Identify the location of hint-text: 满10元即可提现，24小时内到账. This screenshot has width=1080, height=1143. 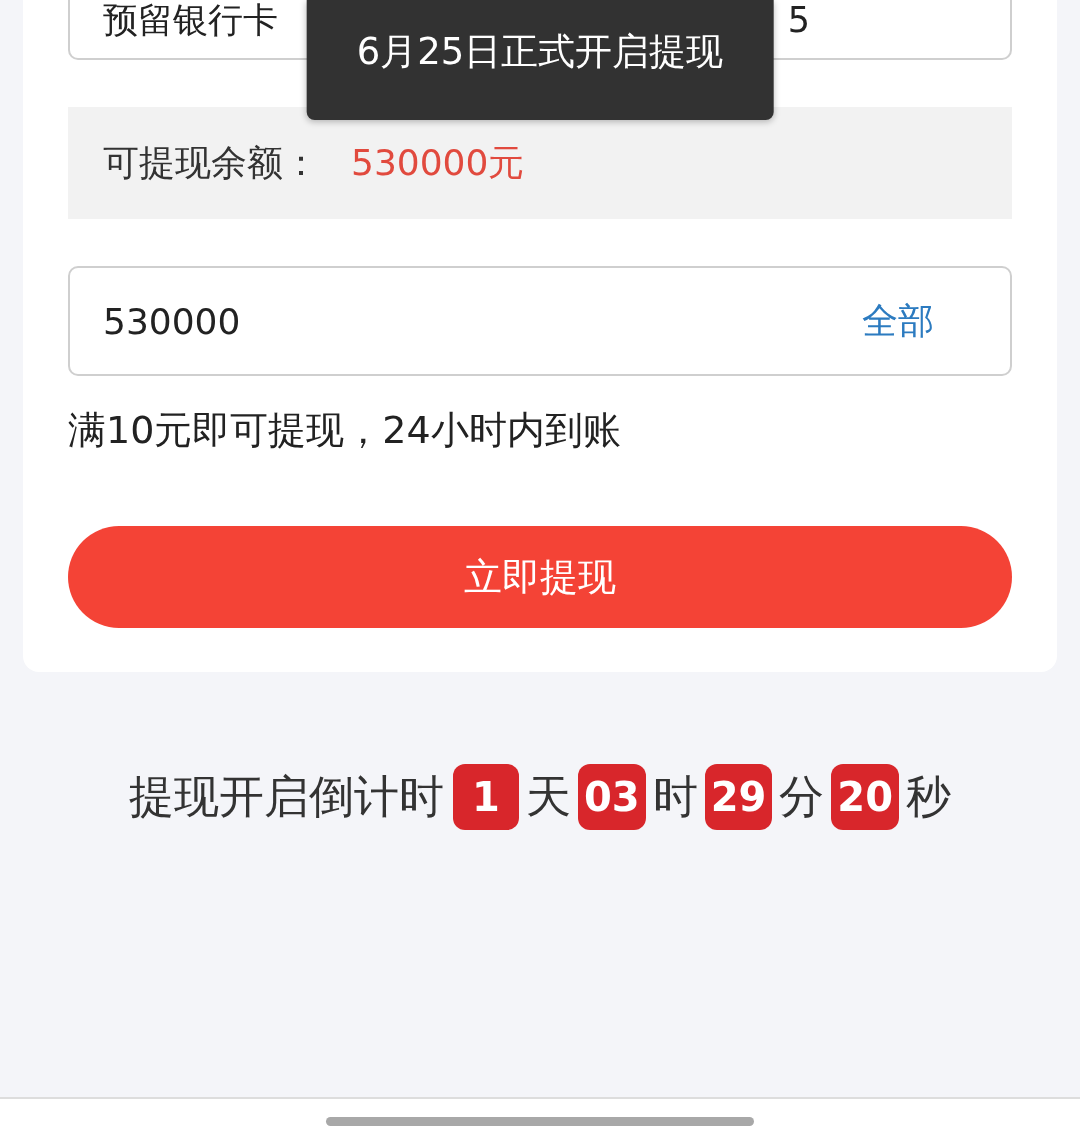
(345, 430).